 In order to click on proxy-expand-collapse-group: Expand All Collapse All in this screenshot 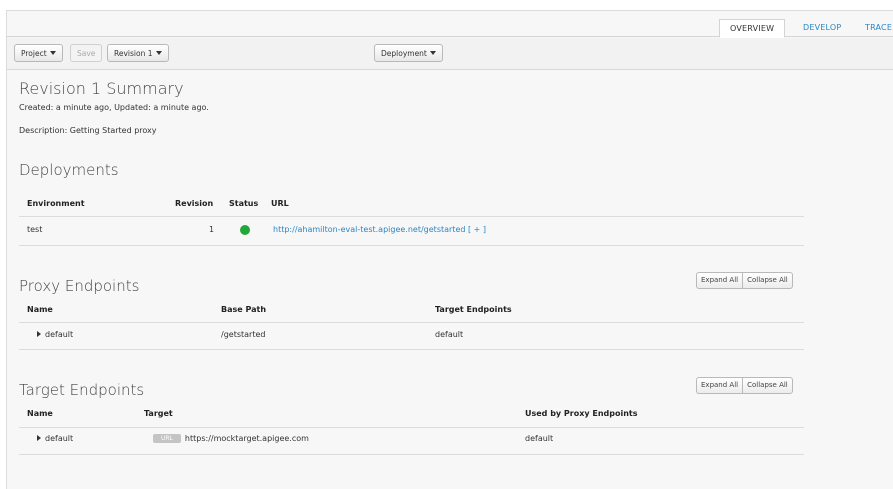, I will do `click(744, 280)`.